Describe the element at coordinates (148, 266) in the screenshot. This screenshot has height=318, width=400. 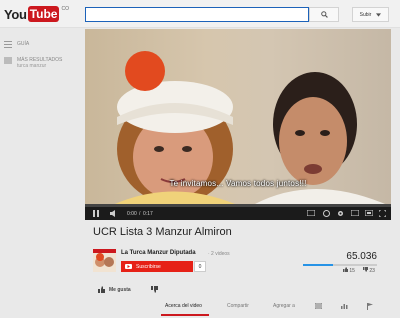
I see `subscribe-label: Suscribirse` at that location.